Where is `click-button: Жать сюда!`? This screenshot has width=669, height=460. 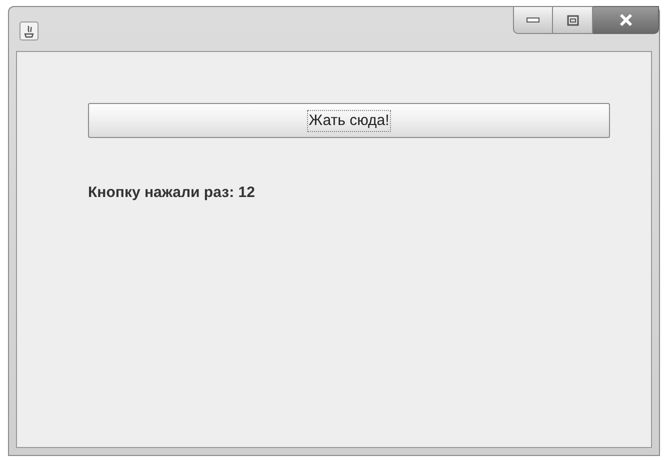
click-button: Жать сюда! is located at coordinates (349, 120).